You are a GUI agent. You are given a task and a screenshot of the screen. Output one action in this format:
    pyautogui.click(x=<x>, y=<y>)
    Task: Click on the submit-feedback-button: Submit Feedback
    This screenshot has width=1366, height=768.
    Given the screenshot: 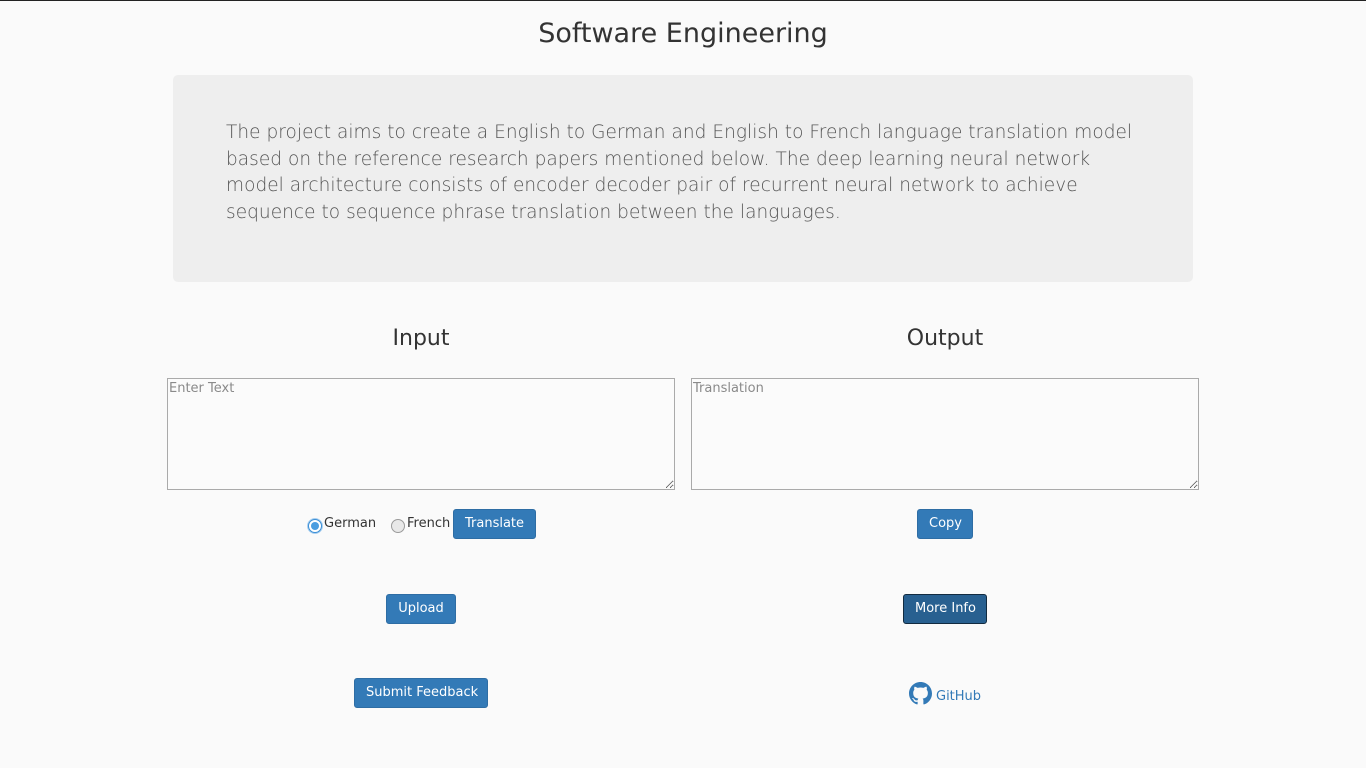 What is the action you would take?
    pyautogui.click(x=421, y=693)
    